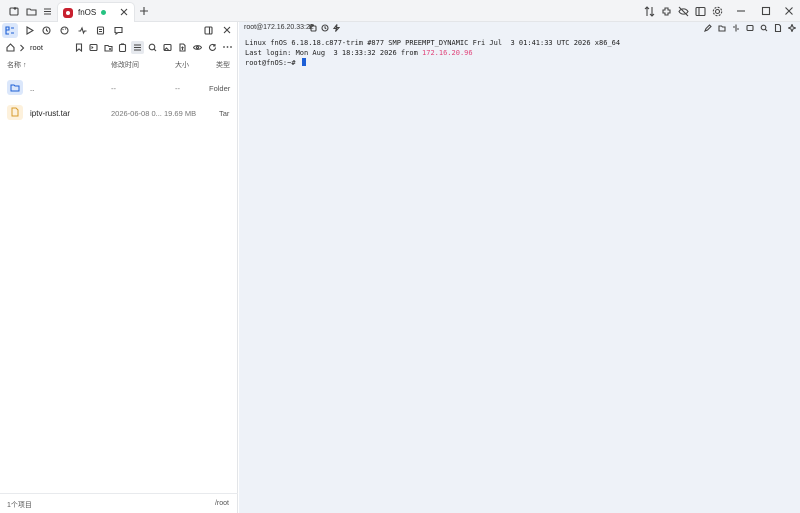 This screenshot has height=513, width=800. What do you see at coordinates (750, 28) in the screenshot?
I see `window-icon` at bounding box center [750, 28].